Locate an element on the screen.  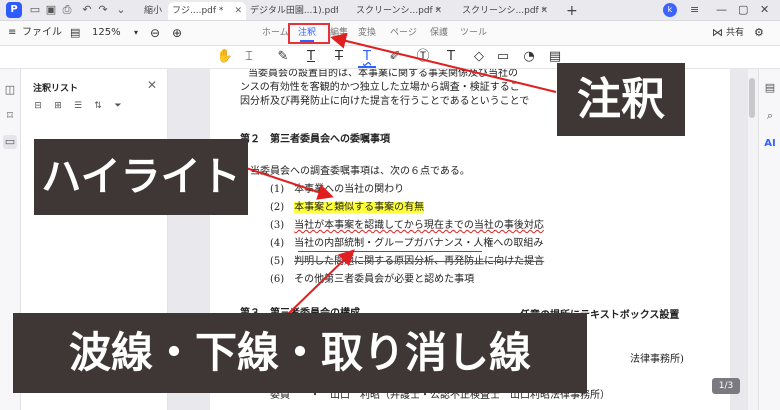
doc-line: ンスの有効性を客観的かつ独立した立場から調査・検証するこ is located at coordinates (380, 87).